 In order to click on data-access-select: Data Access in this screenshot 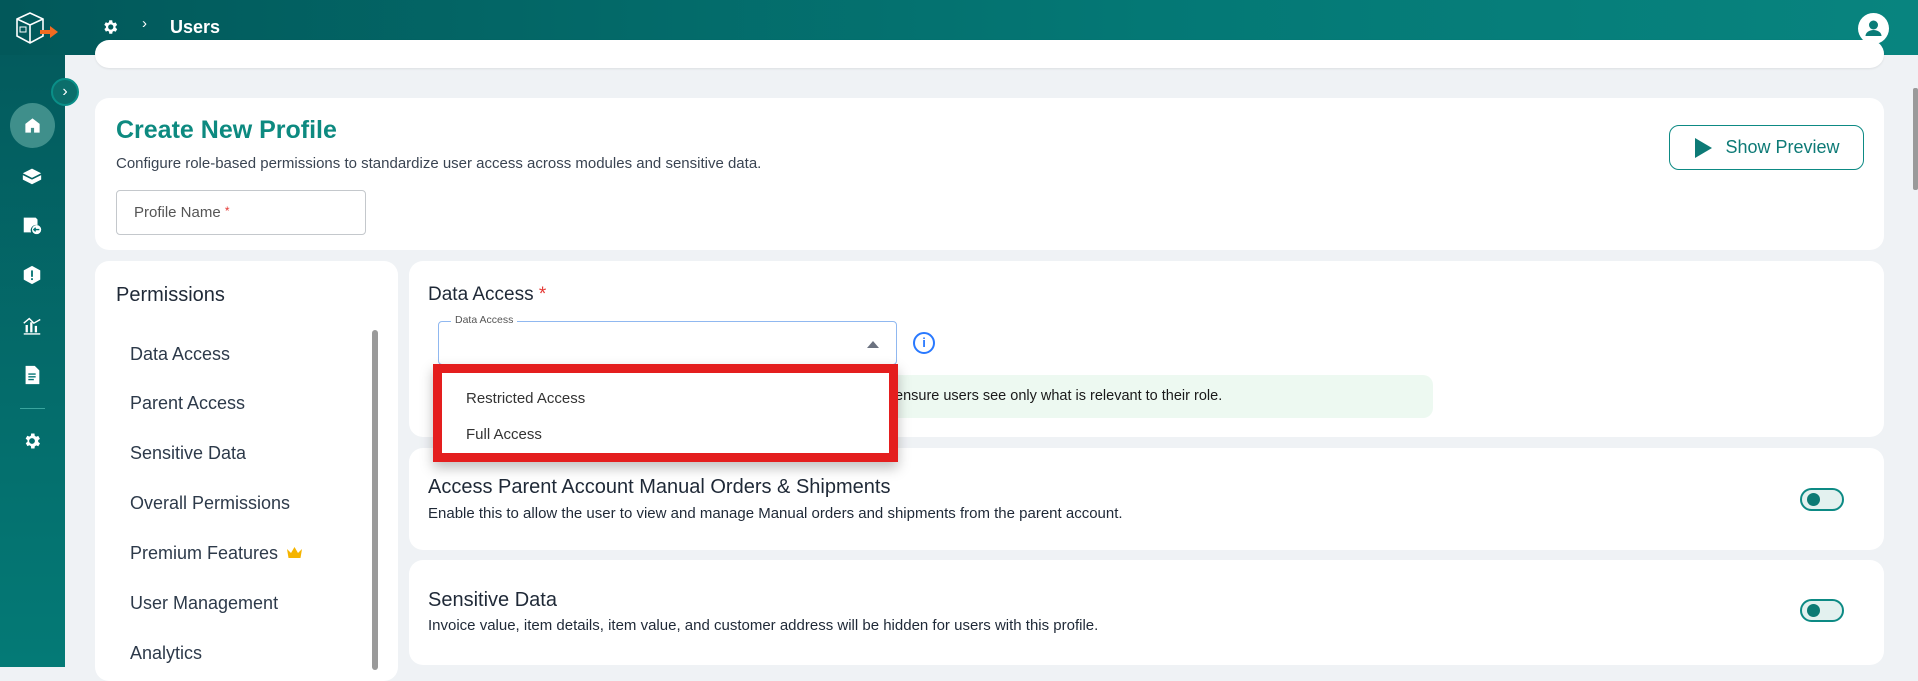, I will do `click(667, 339)`.